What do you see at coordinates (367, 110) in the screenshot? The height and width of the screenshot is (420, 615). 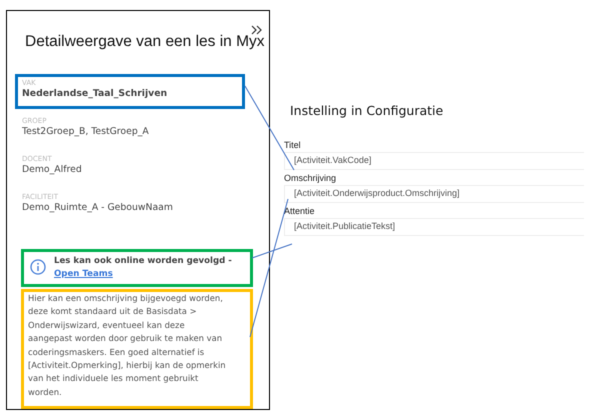 I see `section-title: Instelling in Configuratie` at bounding box center [367, 110].